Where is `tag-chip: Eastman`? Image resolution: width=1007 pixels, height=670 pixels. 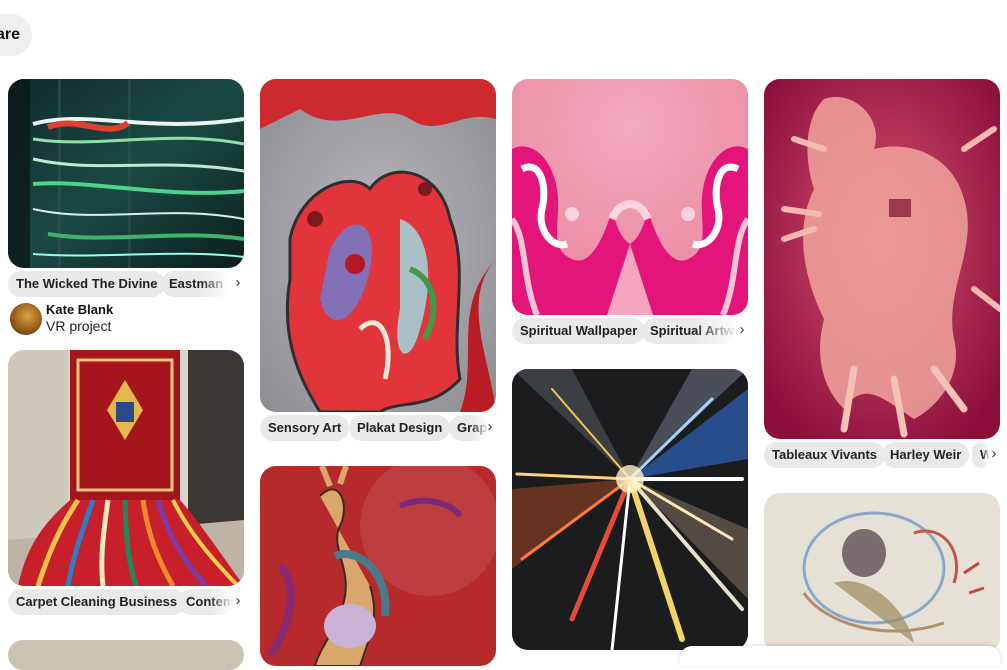 tag-chip: Eastman is located at coordinates (196, 284).